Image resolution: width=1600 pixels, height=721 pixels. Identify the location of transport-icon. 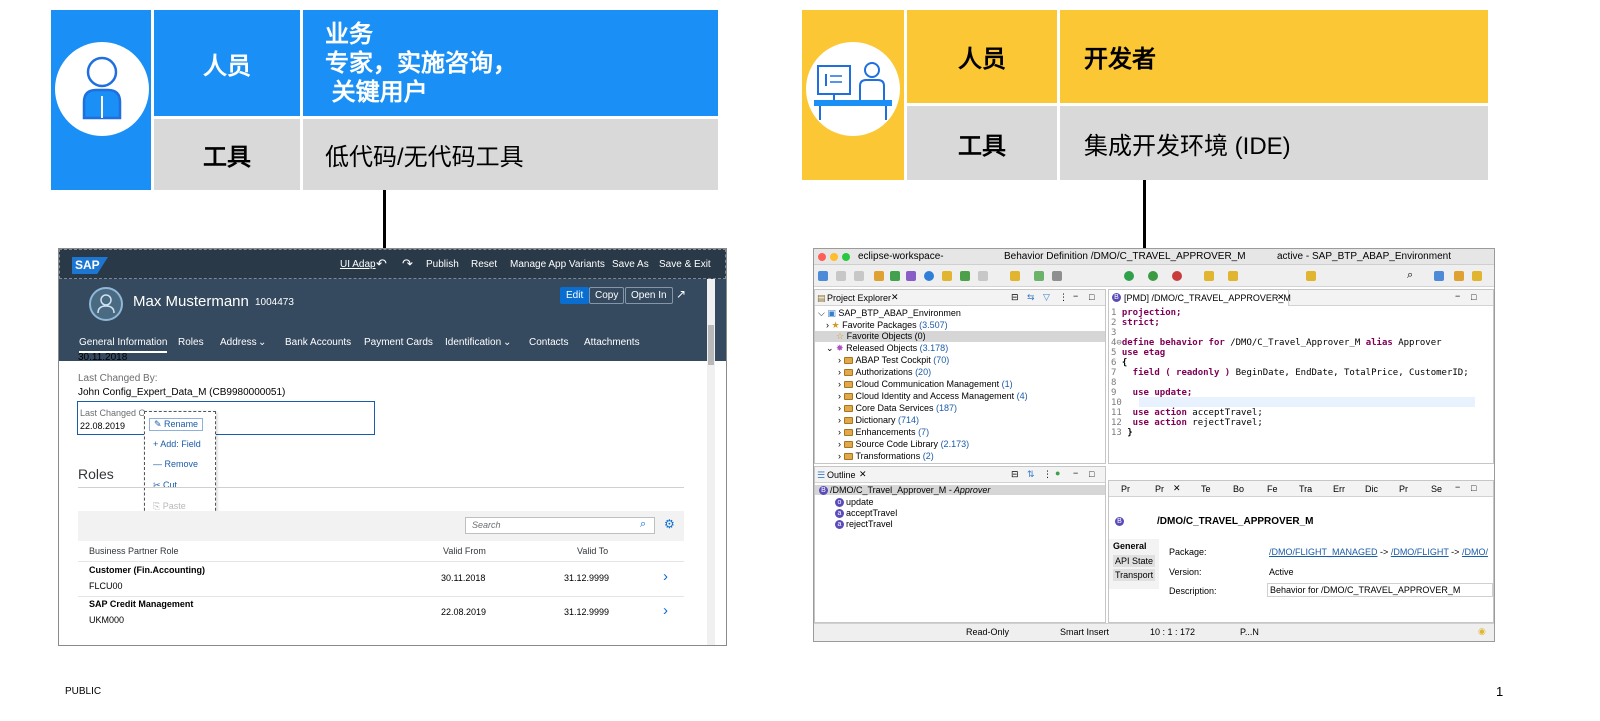
(1057, 276).